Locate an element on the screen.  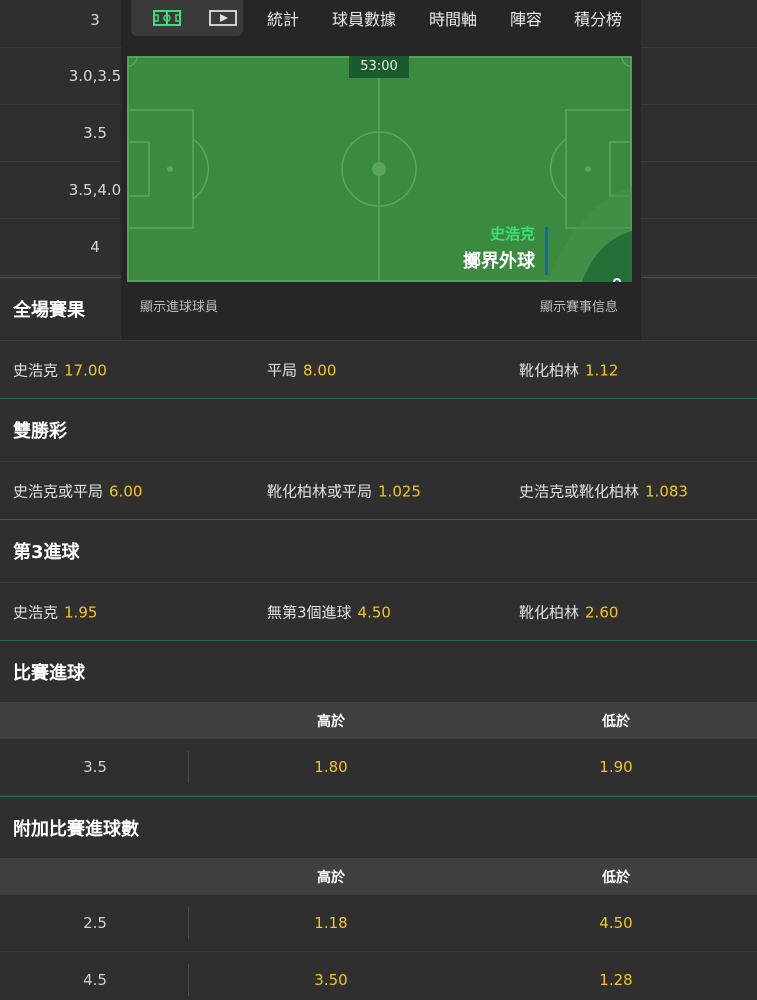
market-title: 雙勝彩 is located at coordinates (40, 431).